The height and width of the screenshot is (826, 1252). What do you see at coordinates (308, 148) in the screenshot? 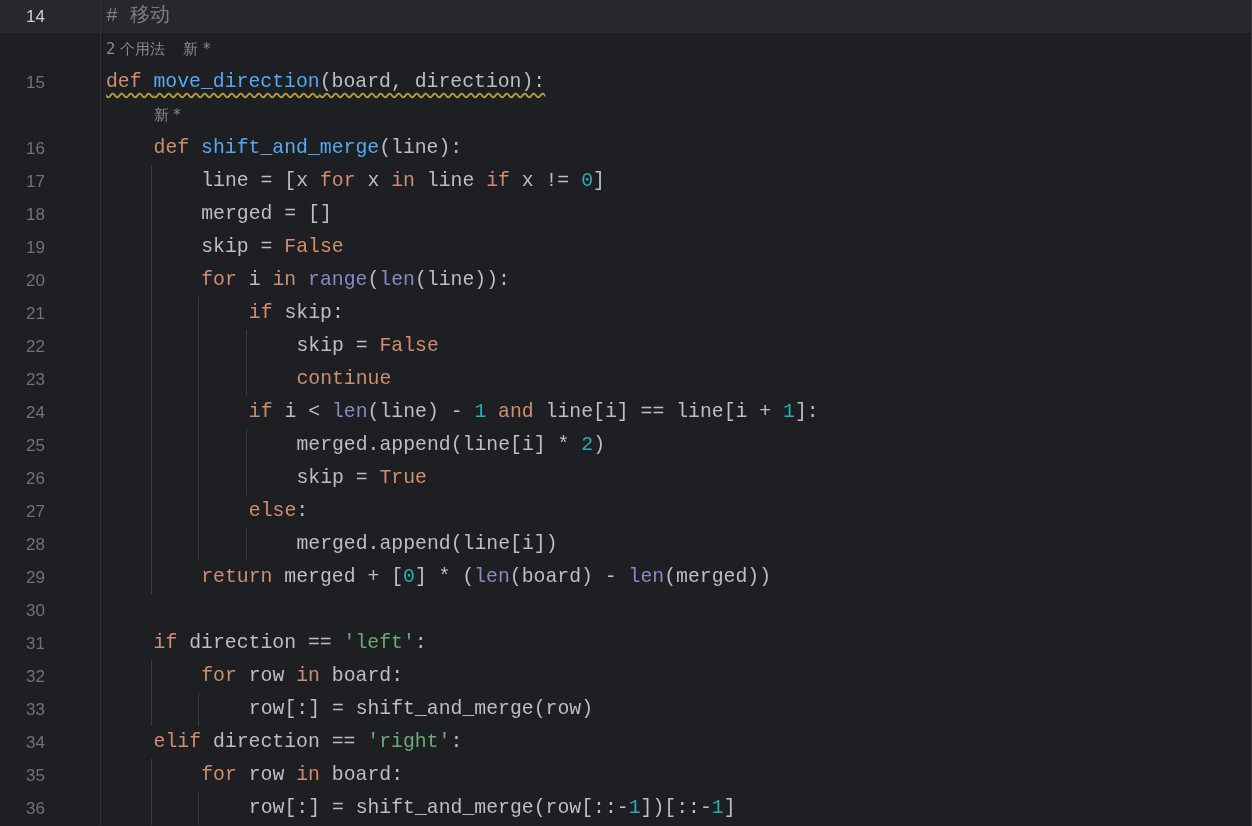
I see `code-line: def shift_and_merge(line):` at bounding box center [308, 148].